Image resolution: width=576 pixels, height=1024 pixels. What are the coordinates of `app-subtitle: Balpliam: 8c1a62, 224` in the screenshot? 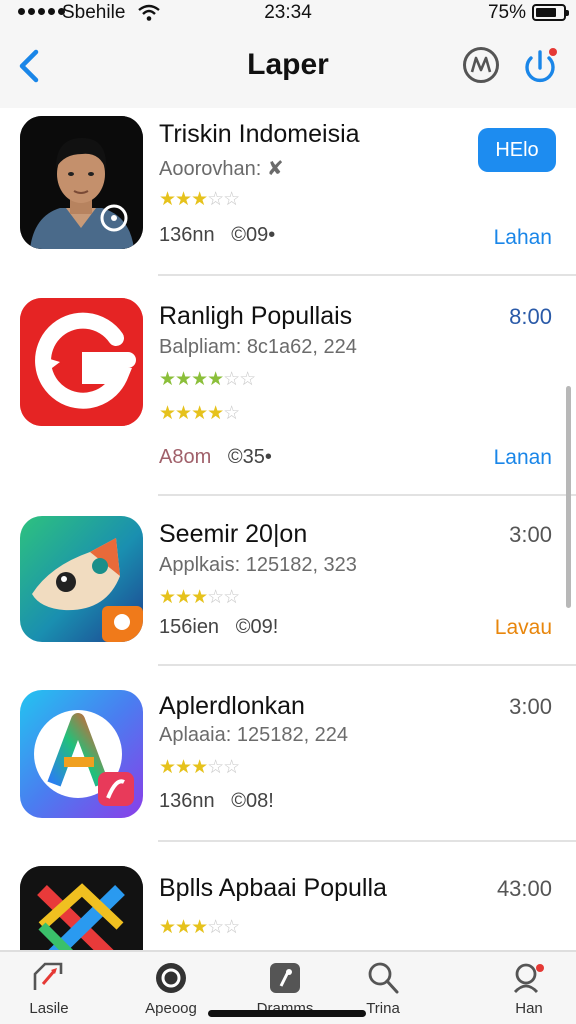 It's located at (258, 347).